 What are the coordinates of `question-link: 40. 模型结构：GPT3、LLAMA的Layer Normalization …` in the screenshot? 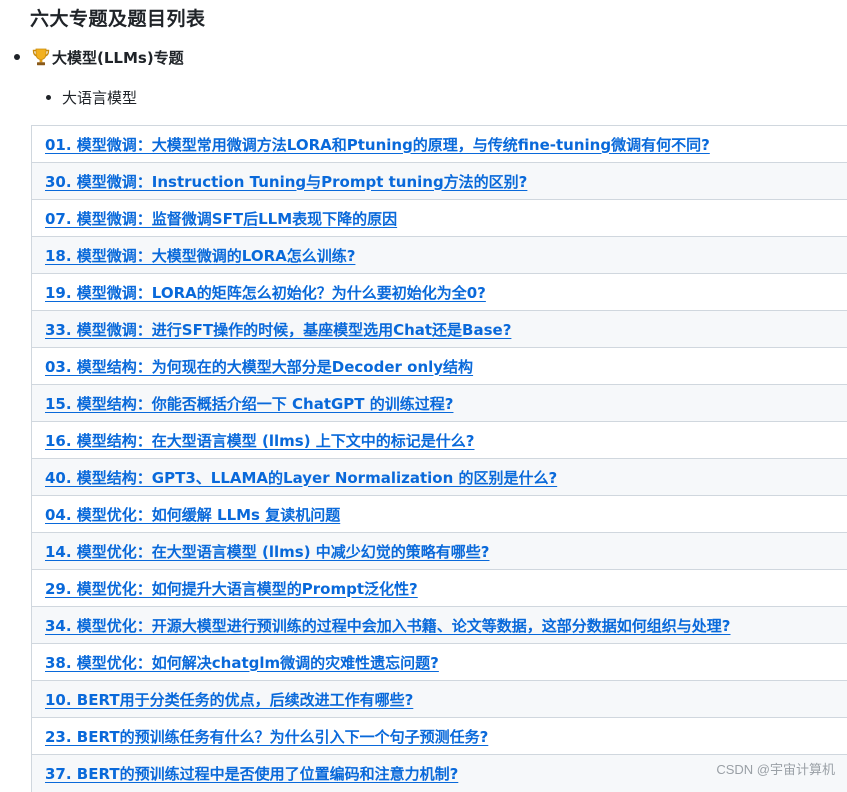 It's located at (301, 478).